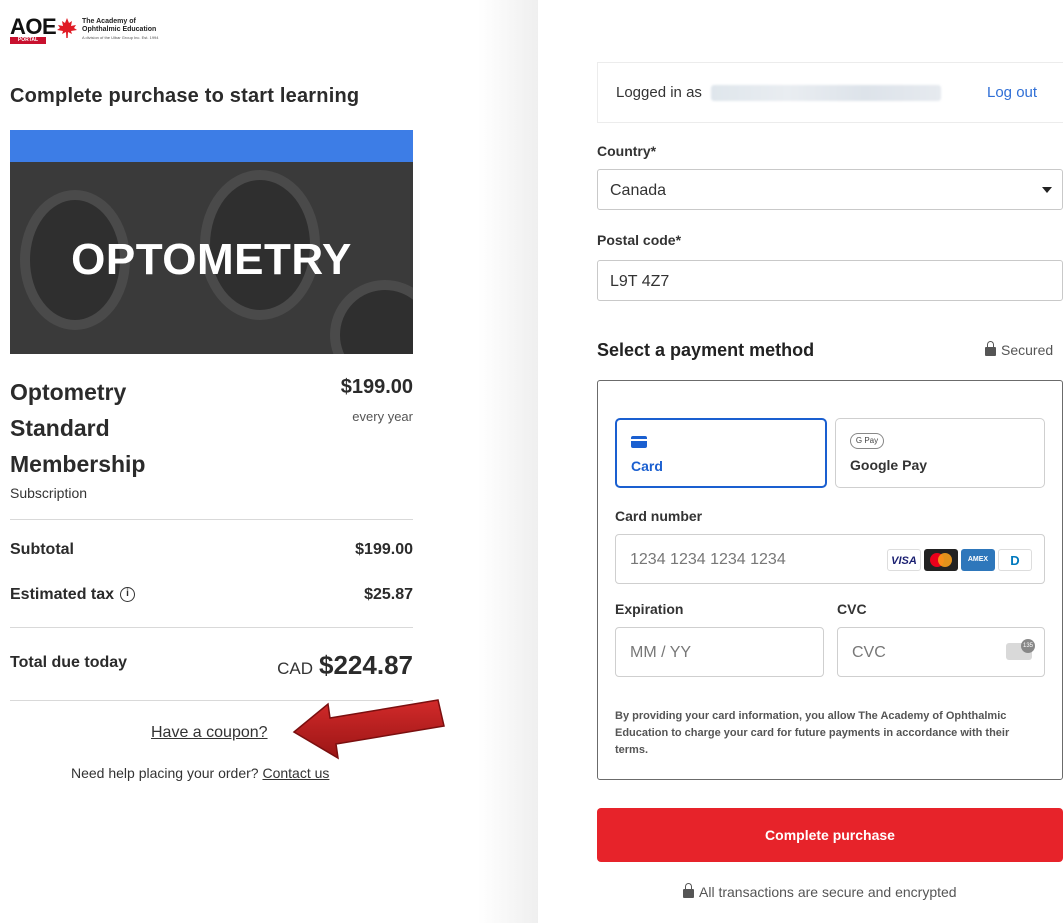 Image resolution: width=1063 pixels, height=923 pixels. I want to click on tax-value: $25.87, so click(388, 594).